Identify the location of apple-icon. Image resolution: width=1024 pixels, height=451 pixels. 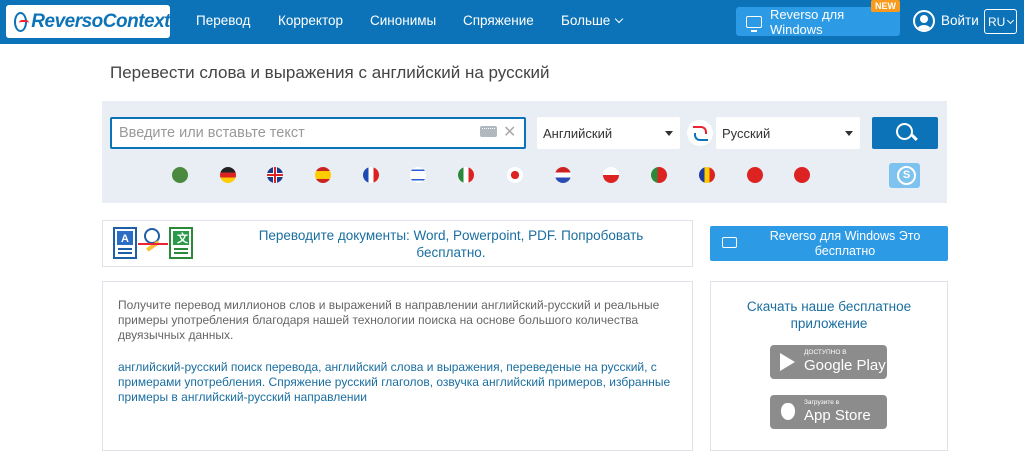
(788, 411).